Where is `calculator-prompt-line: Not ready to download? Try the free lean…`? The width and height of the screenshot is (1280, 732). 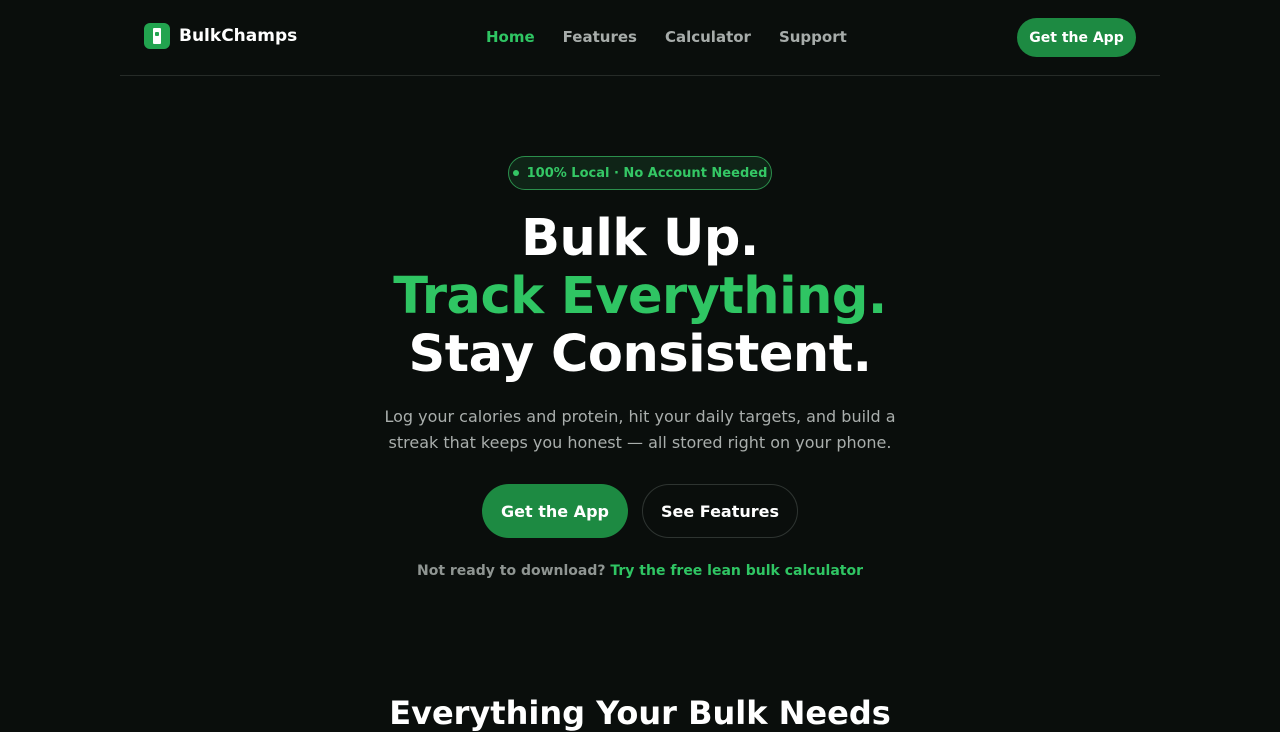 calculator-prompt-line: Not ready to download? Try the free lean… is located at coordinates (640, 571).